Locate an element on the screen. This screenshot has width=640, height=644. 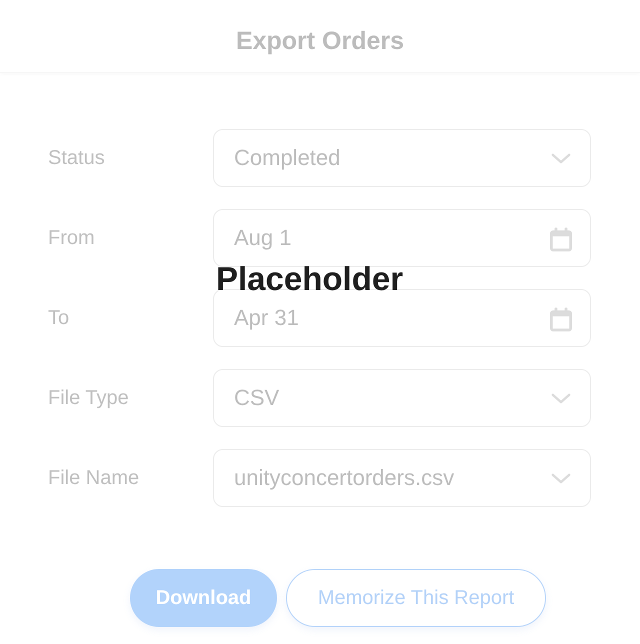
date-field: Aug 1 is located at coordinates (402, 238).